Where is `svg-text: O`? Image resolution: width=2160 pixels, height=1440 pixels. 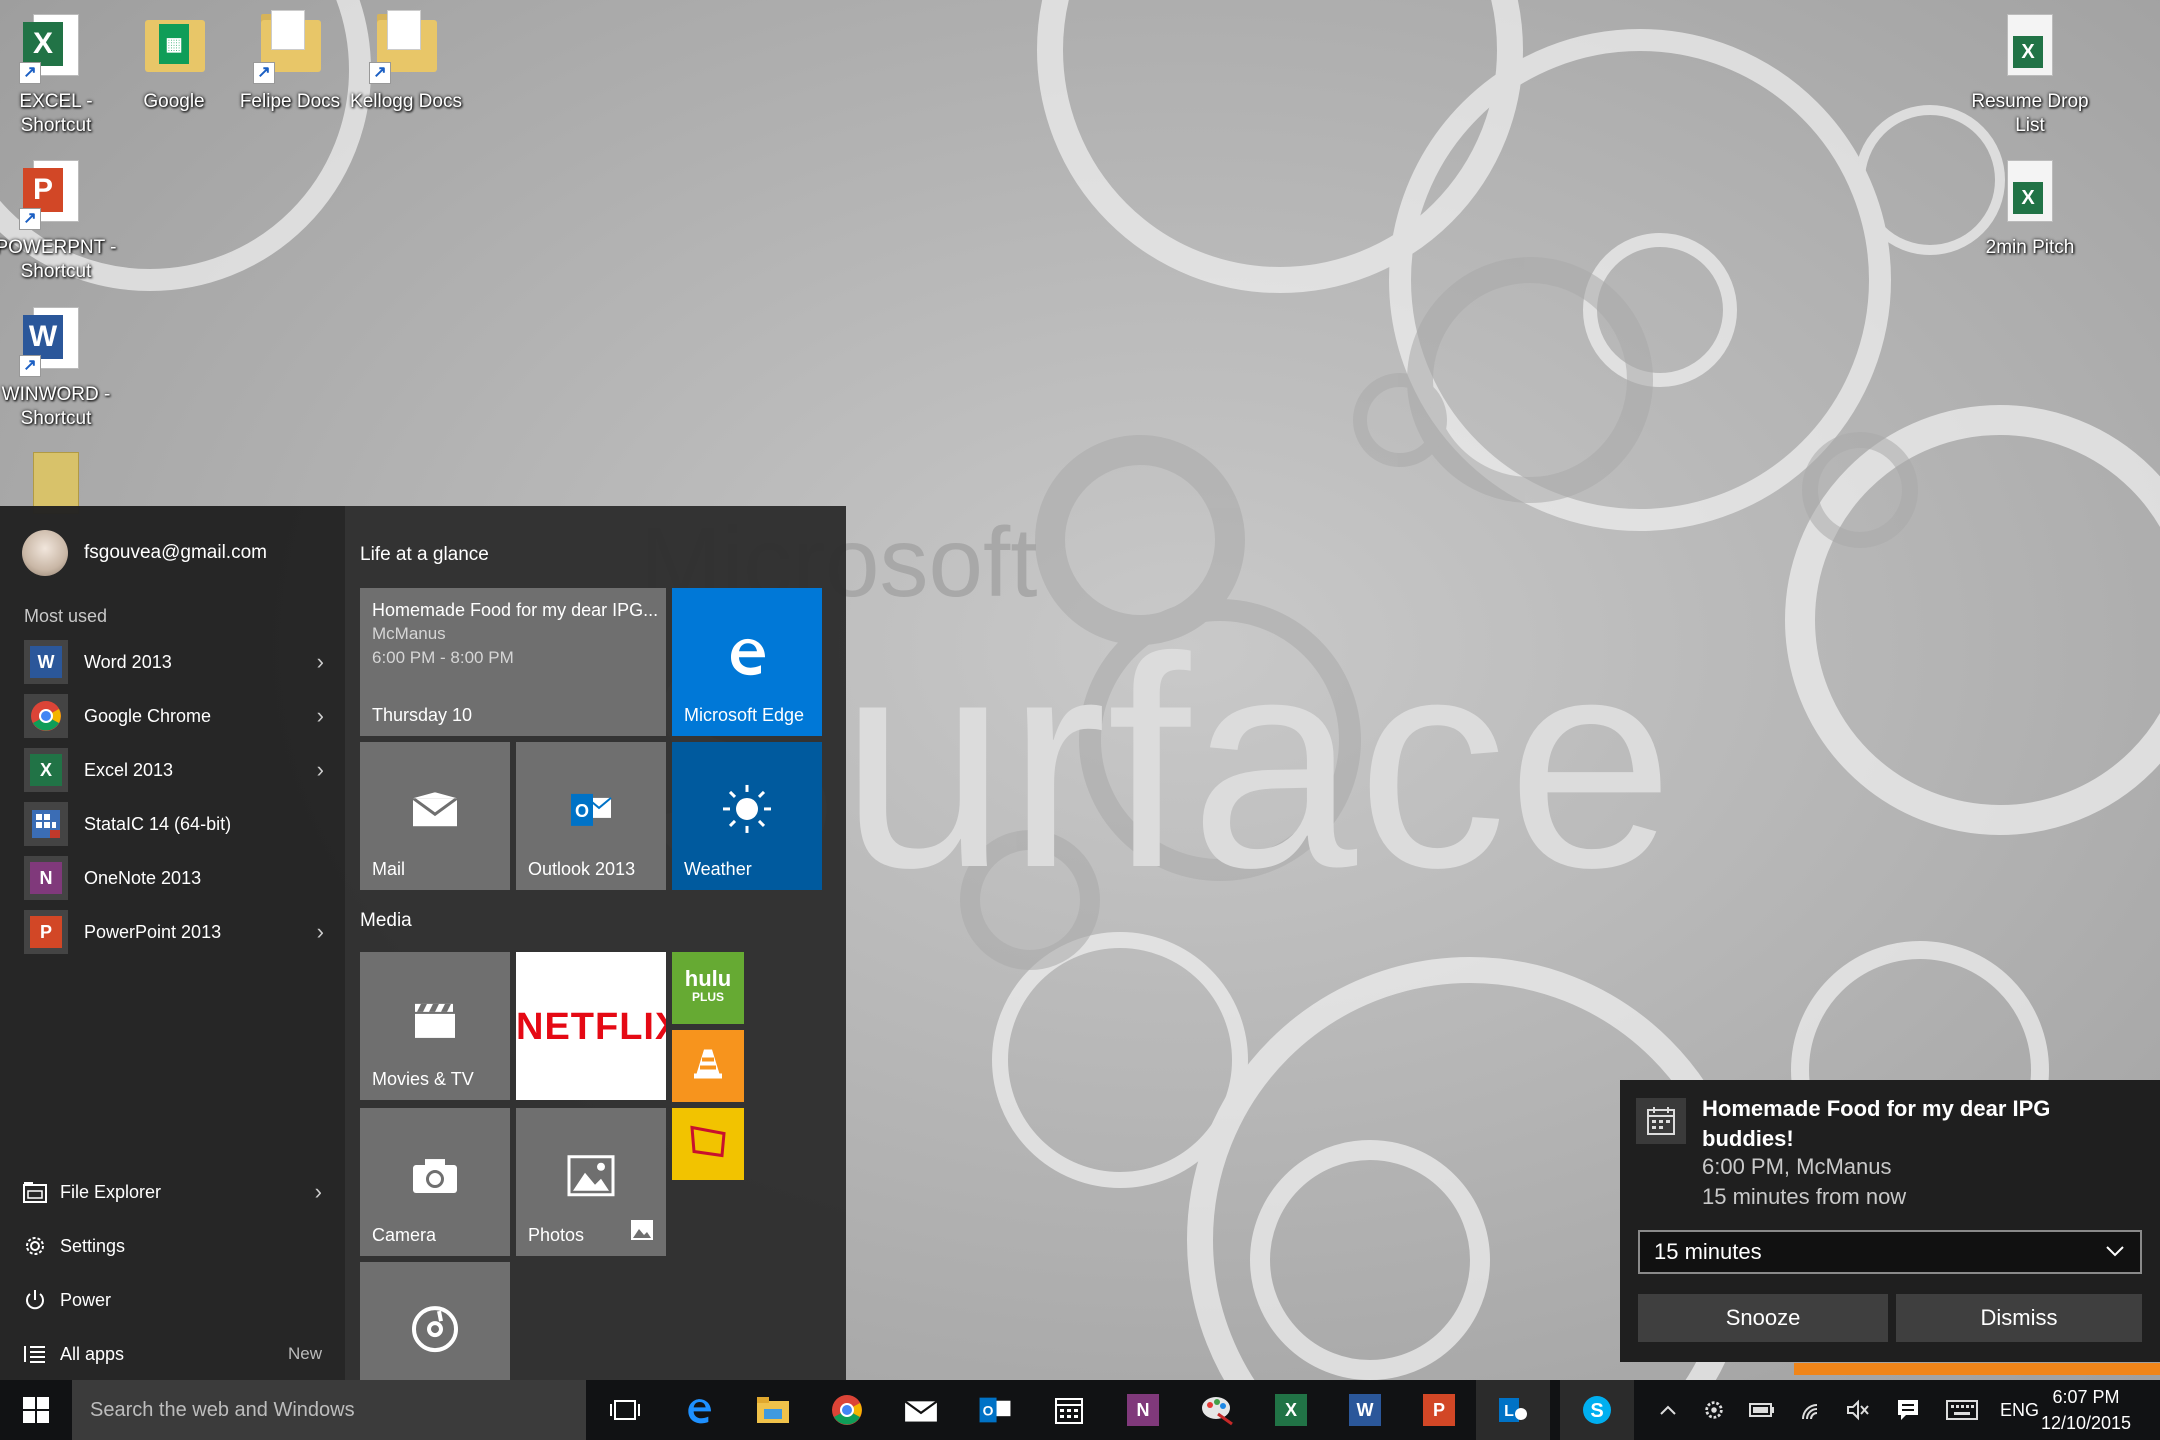 svg-text: O is located at coordinates (988, 1410).